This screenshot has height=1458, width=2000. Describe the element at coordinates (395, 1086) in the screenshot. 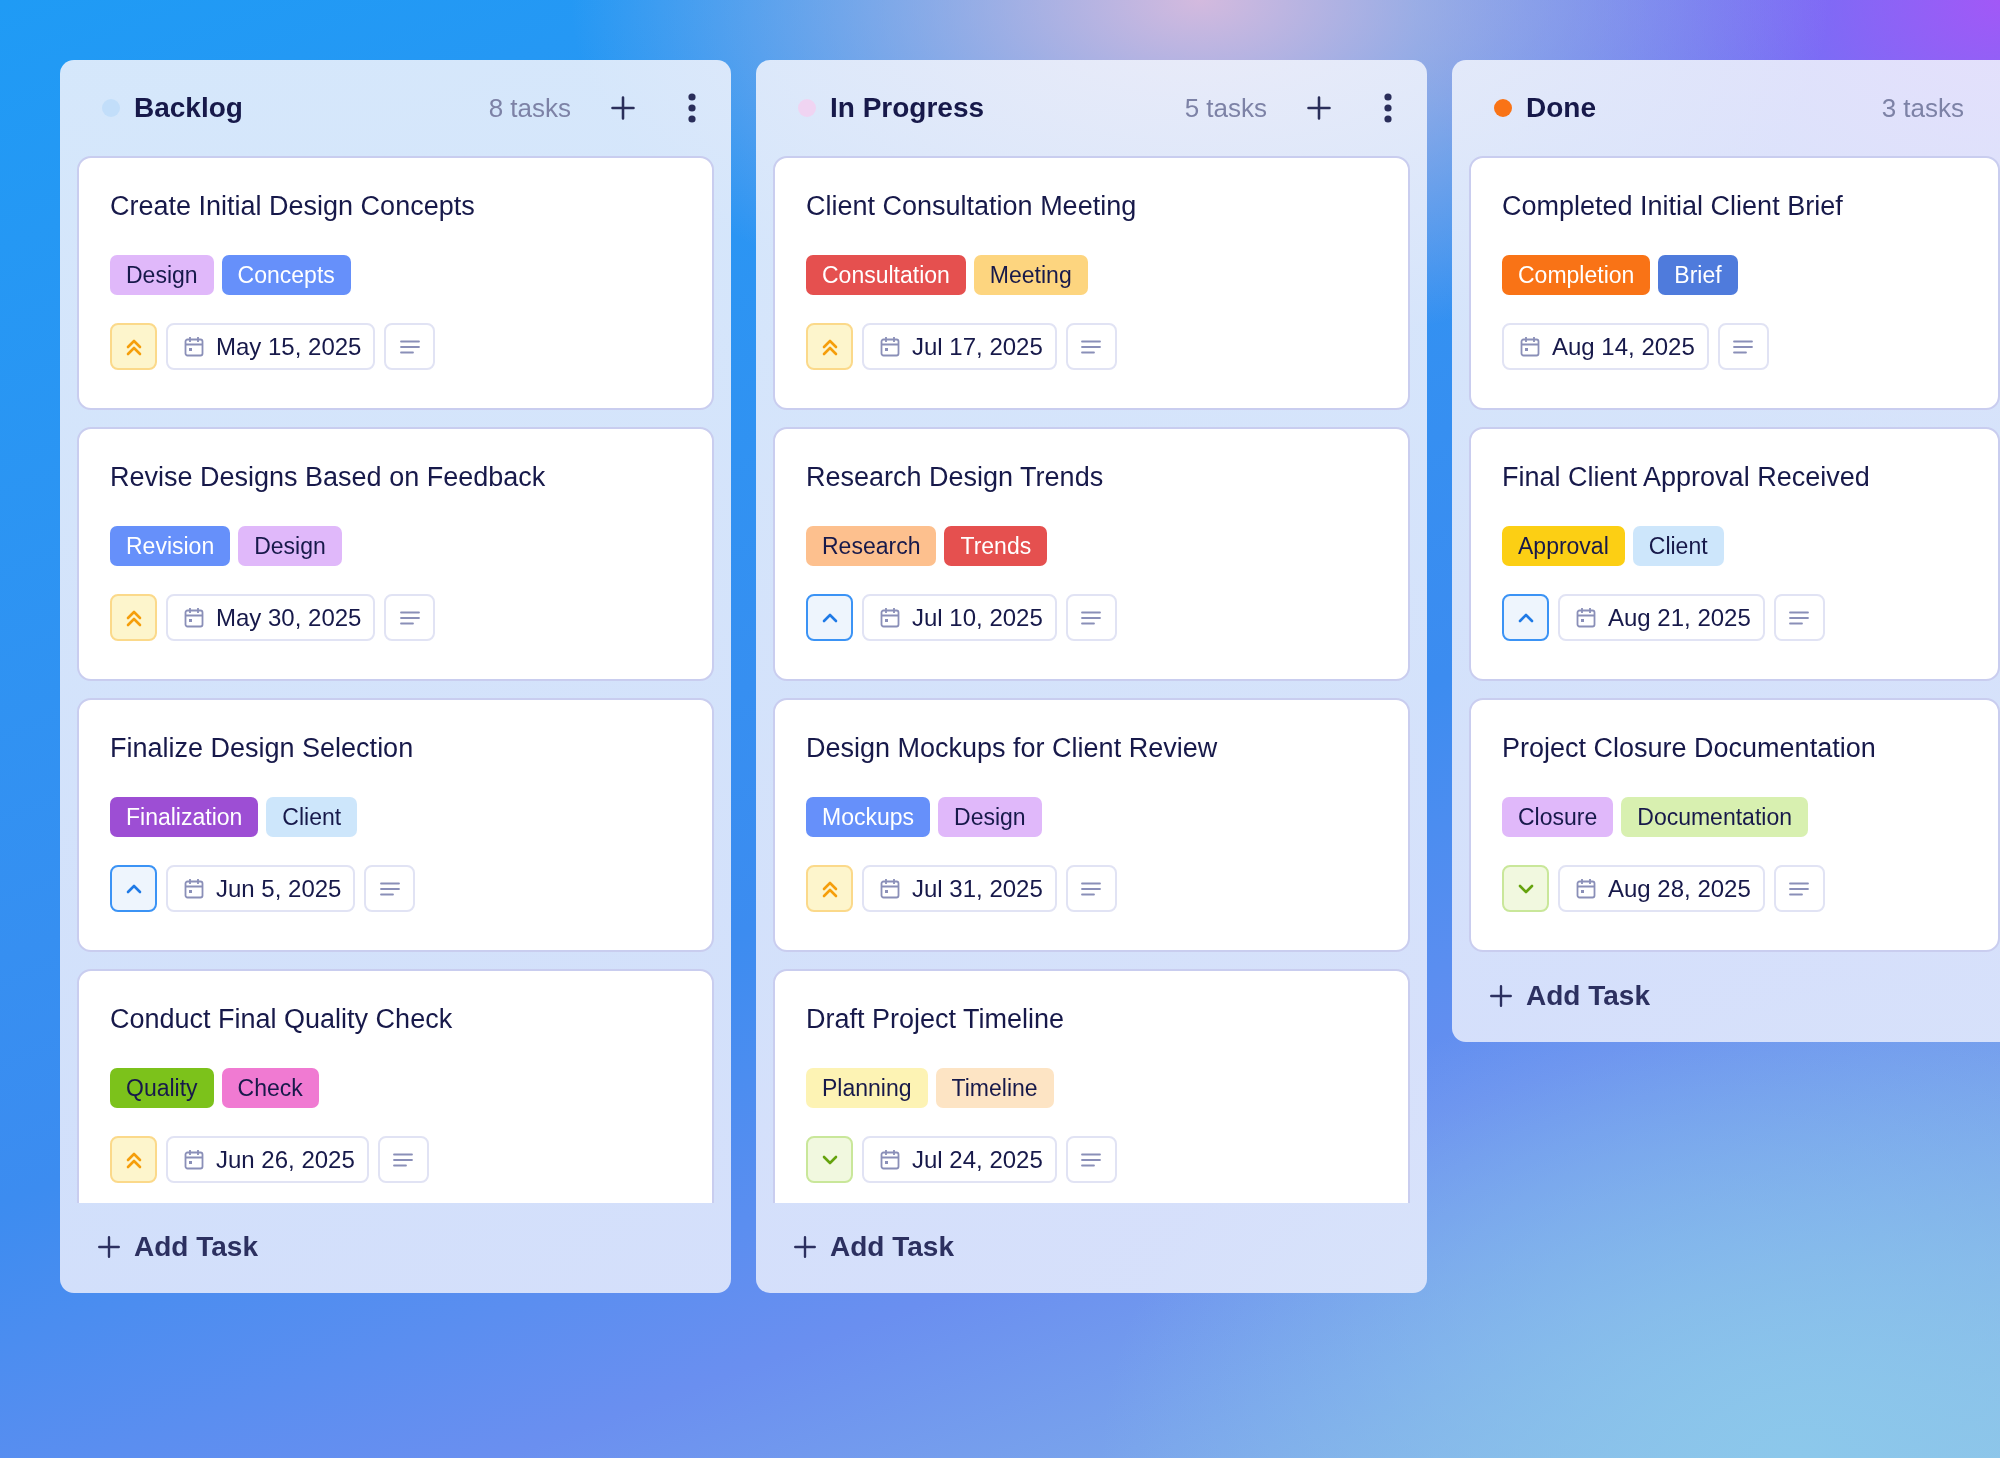

I see `task-card: Conduct Final Quality Check Quality Check Jun 26, 2025` at that location.